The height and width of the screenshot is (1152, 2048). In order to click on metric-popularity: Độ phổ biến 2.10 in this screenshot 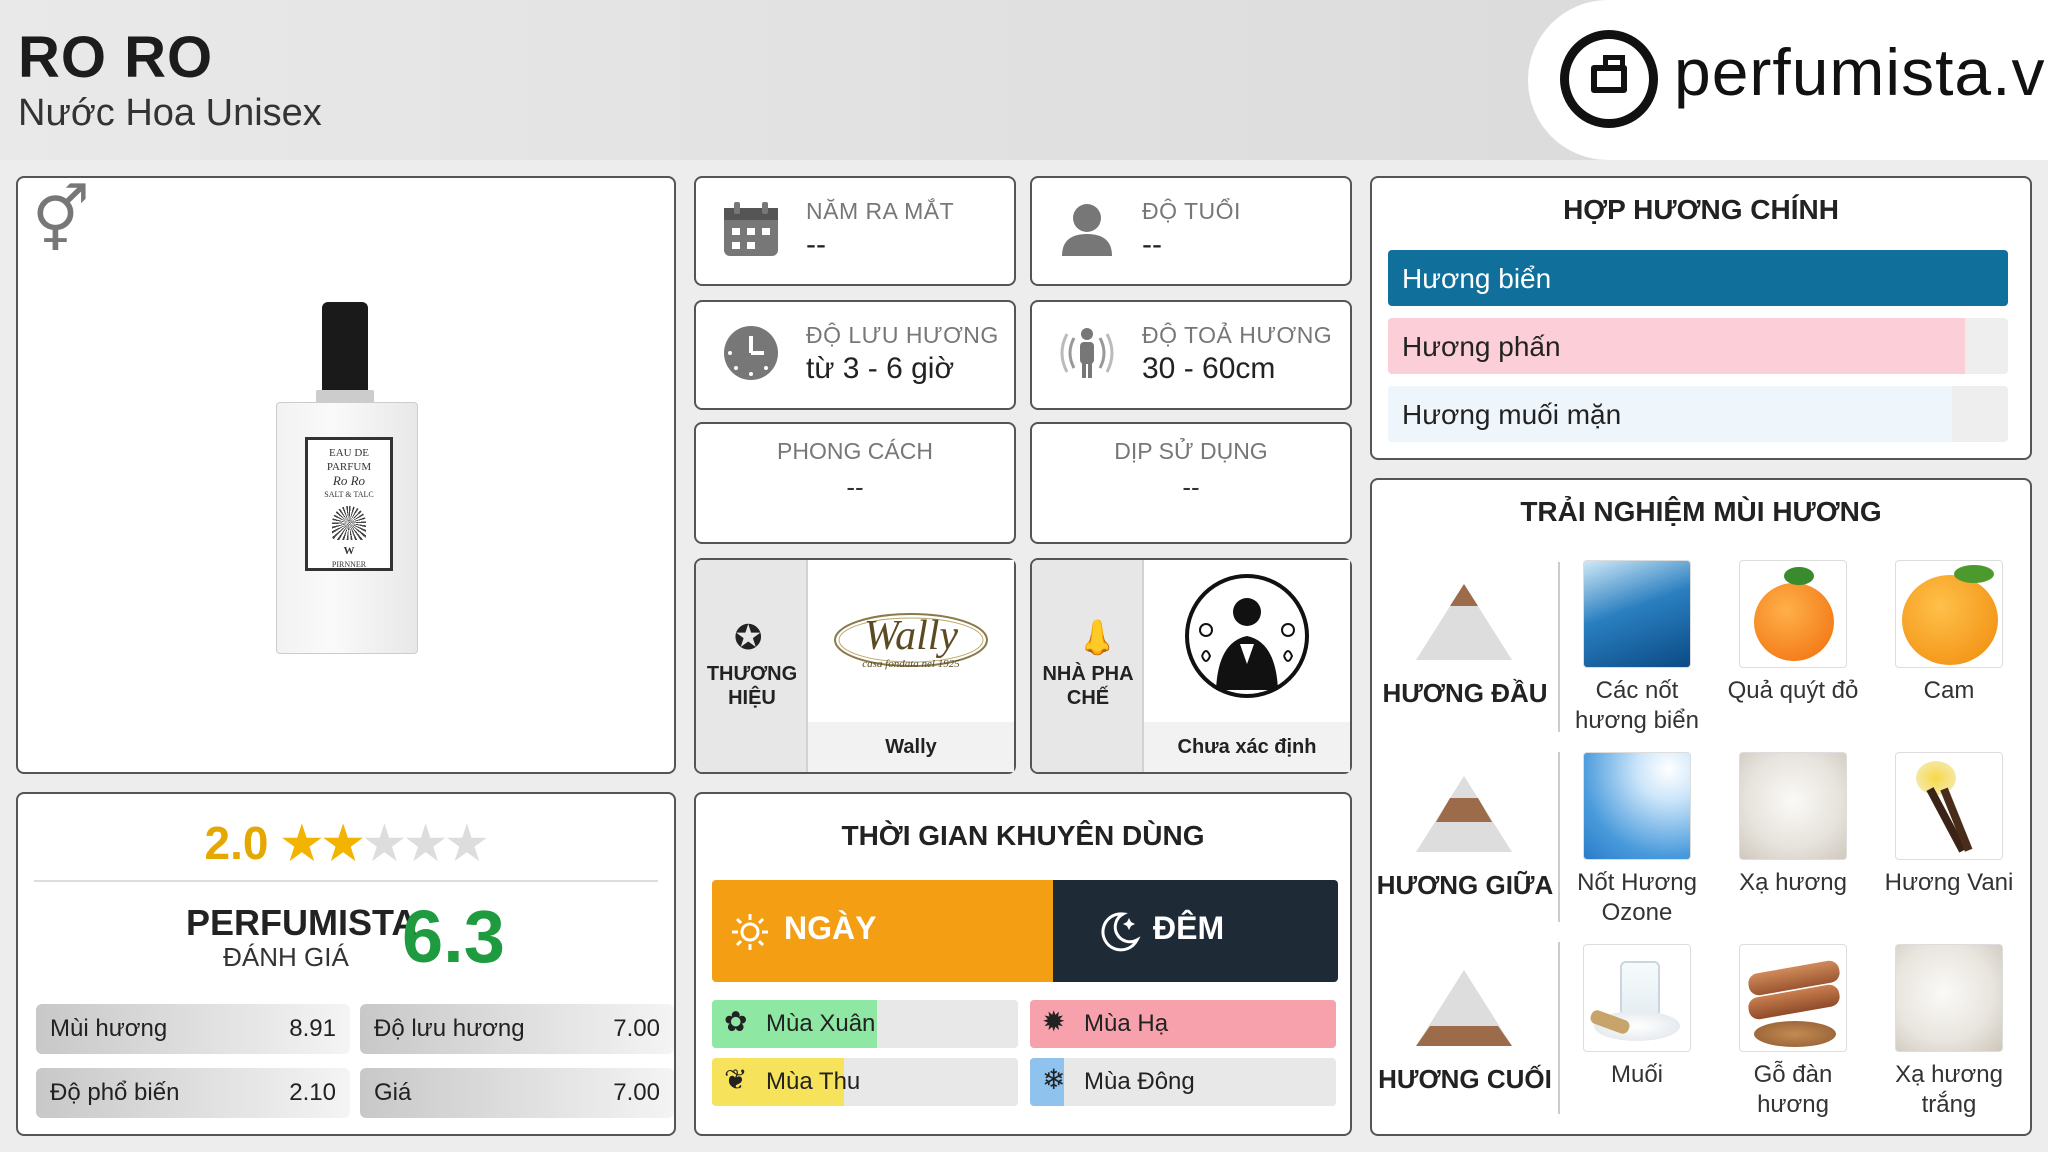, I will do `click(193, 1093)`.